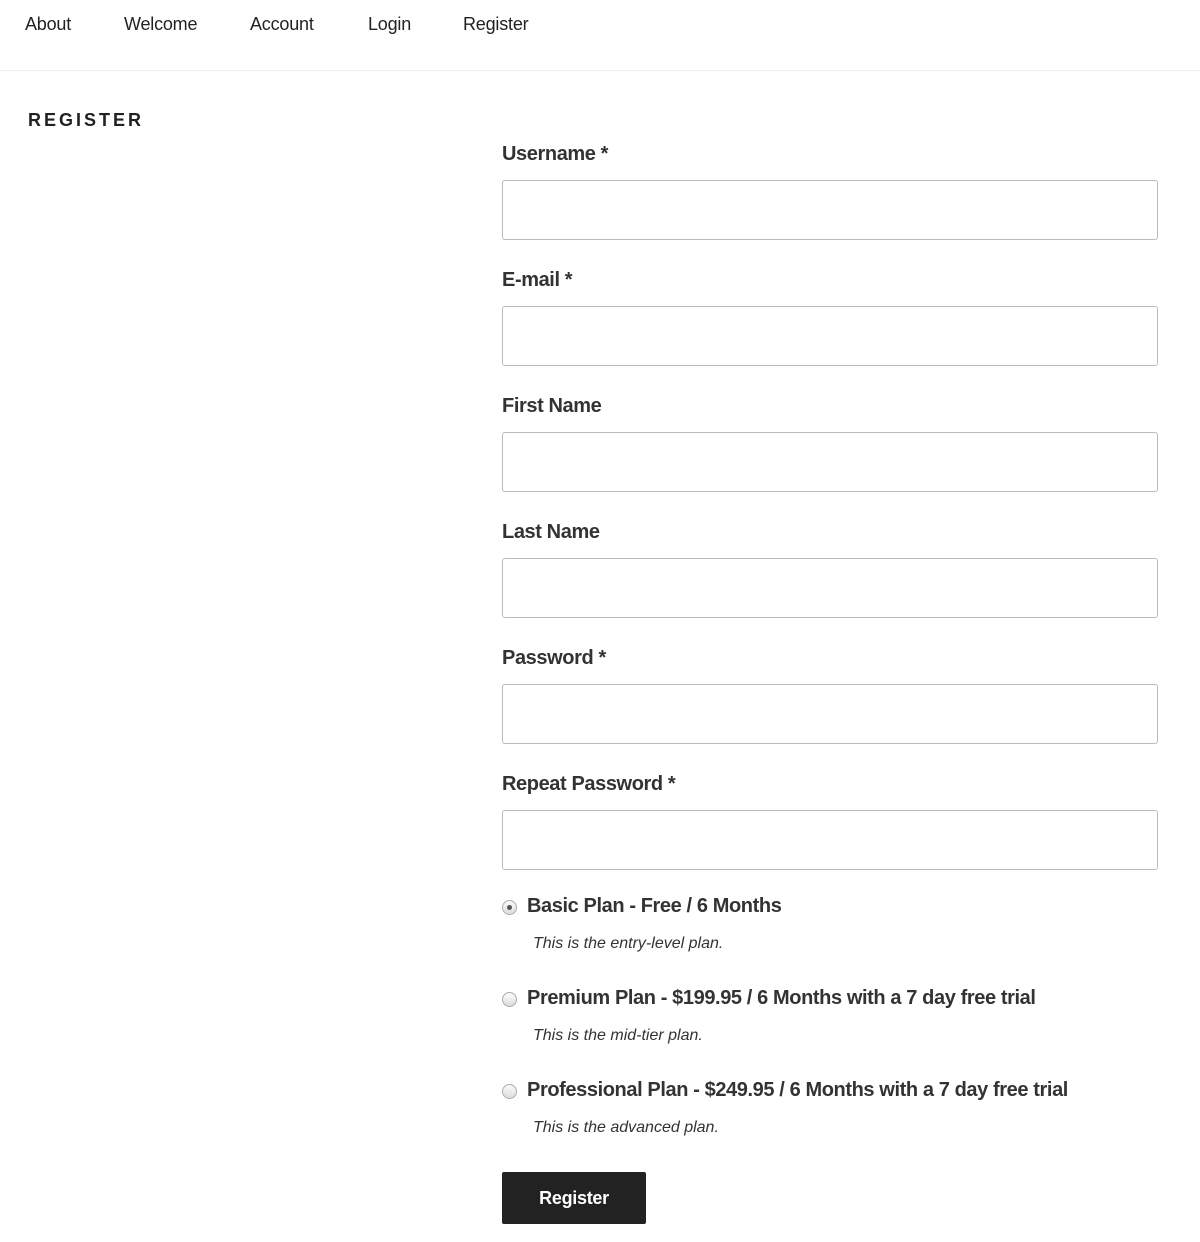 The width and height of the screenshot is (1200, 1242). Describe the element at coordinates (654, 906) in the screenshot. I see `plan-label: Basic Plan - Free / 6 Months` at that location.